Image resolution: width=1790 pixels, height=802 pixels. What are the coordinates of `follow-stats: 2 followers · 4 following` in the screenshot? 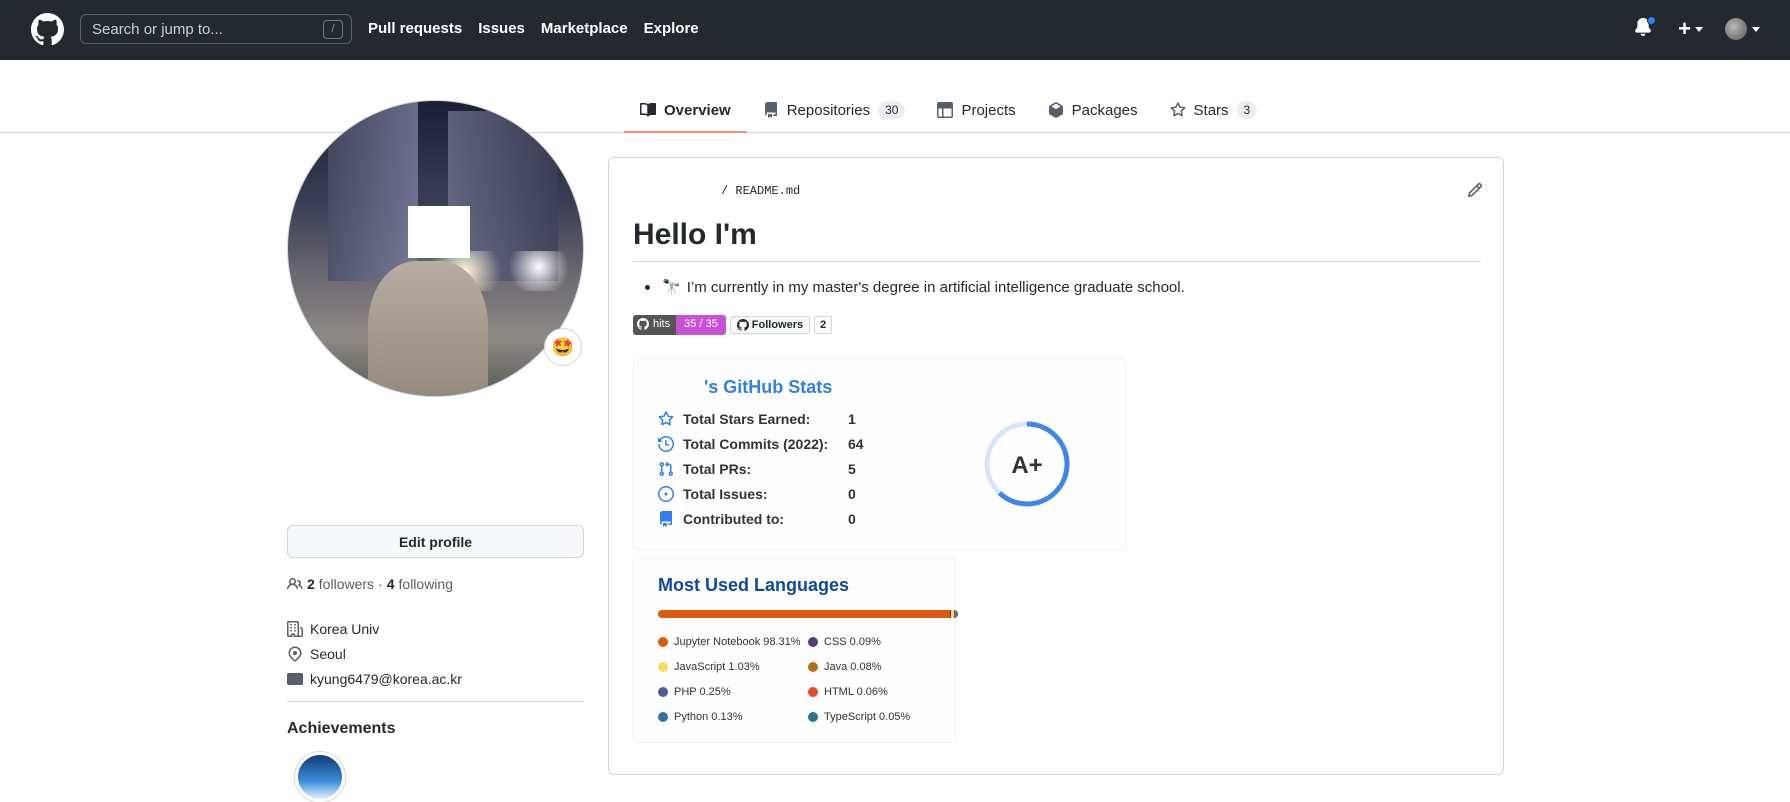 It's located at (370, 584).